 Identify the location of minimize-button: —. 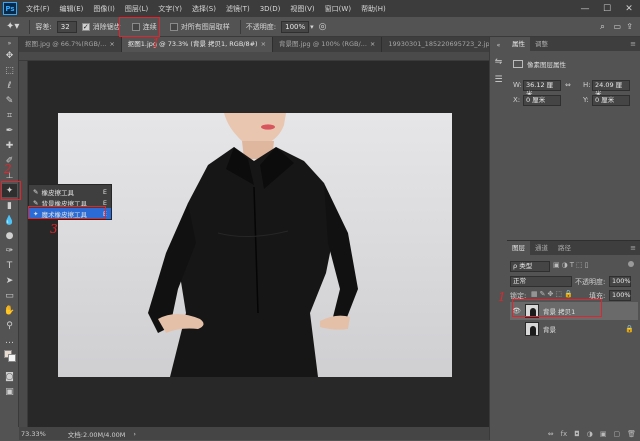
(585, 8).